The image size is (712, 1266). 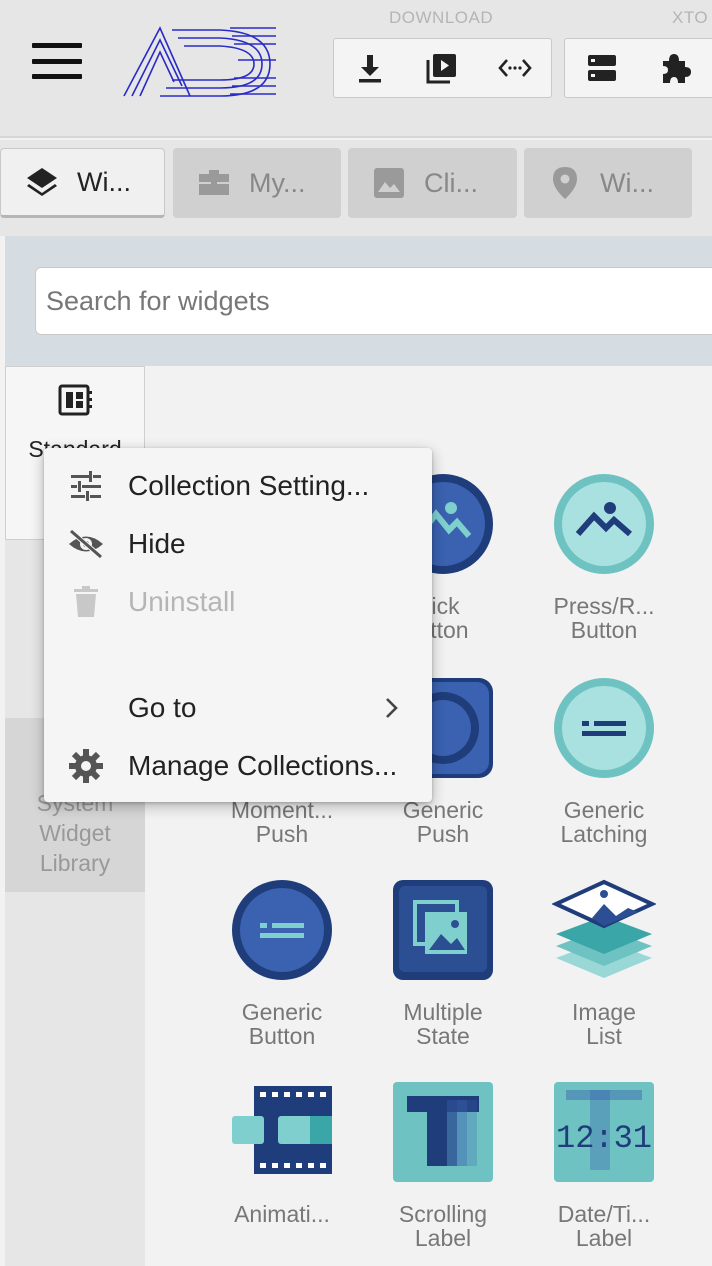 What do you see at coordinates (373, 301) in the screenshot?
I see `search-input` at bounding box center [373, 301].